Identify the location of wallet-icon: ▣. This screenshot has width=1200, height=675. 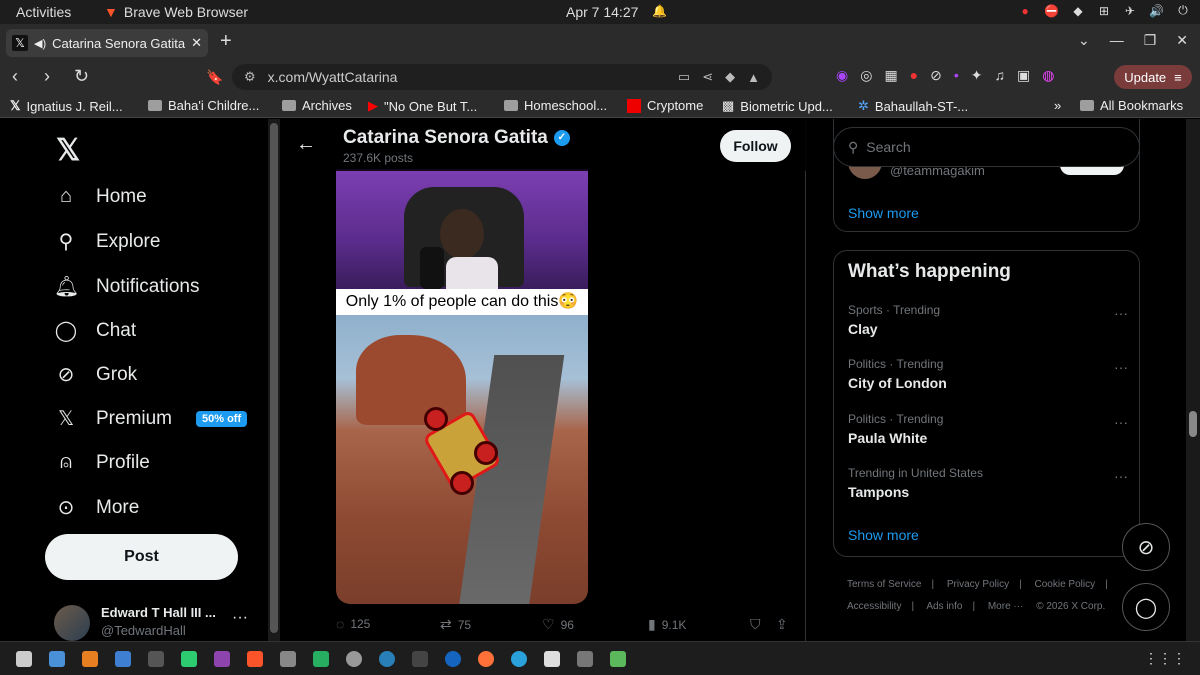
(1023, 75).